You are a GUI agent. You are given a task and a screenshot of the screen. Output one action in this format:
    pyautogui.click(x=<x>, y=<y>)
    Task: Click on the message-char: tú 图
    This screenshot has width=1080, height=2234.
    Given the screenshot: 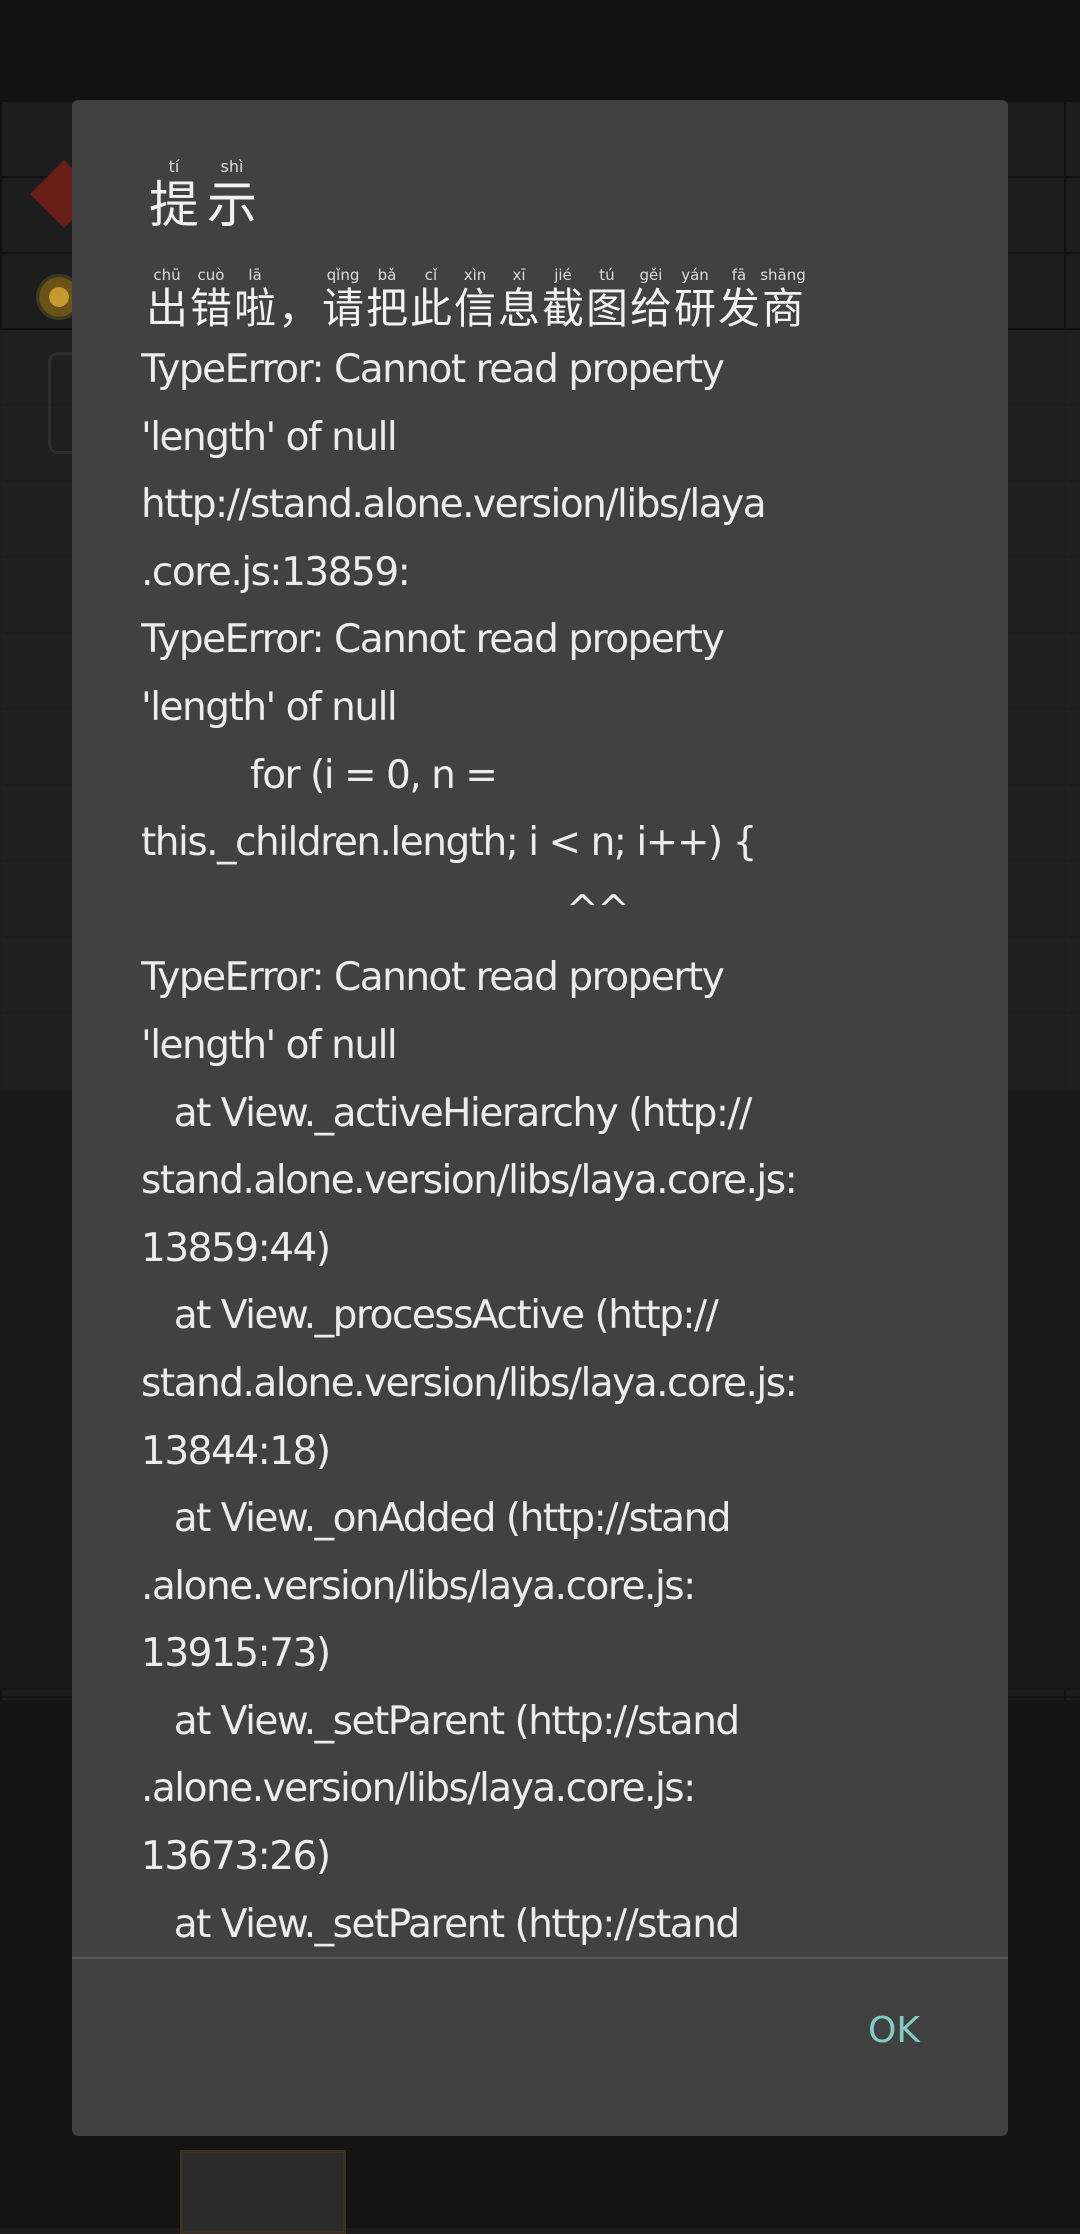 What is the action you would take?
    pyautogui.click(x=607, y=300)
    